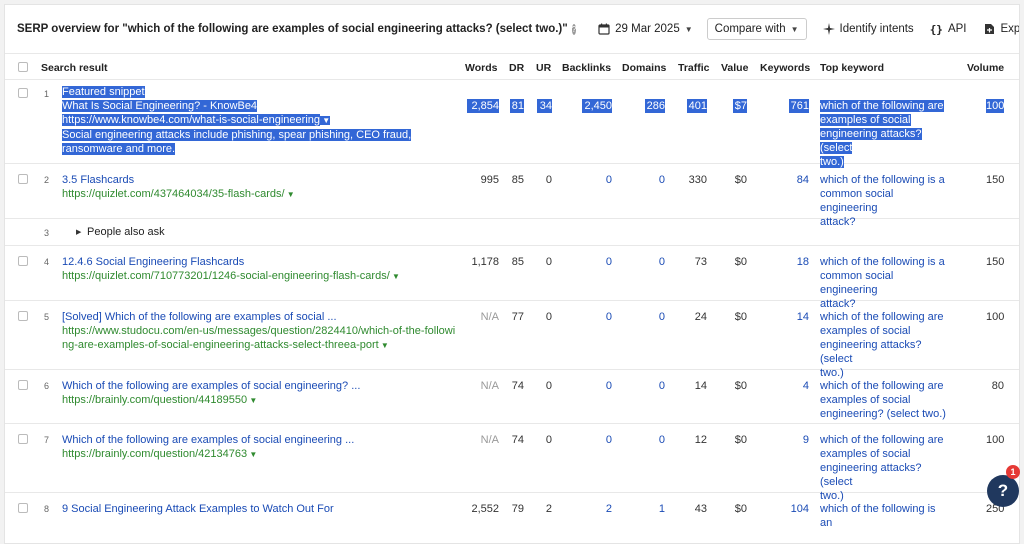  What do you see at coordinates (1001, 29) in the screenshot?
I see `export-button: Export` at bounding box center [1001, 29].